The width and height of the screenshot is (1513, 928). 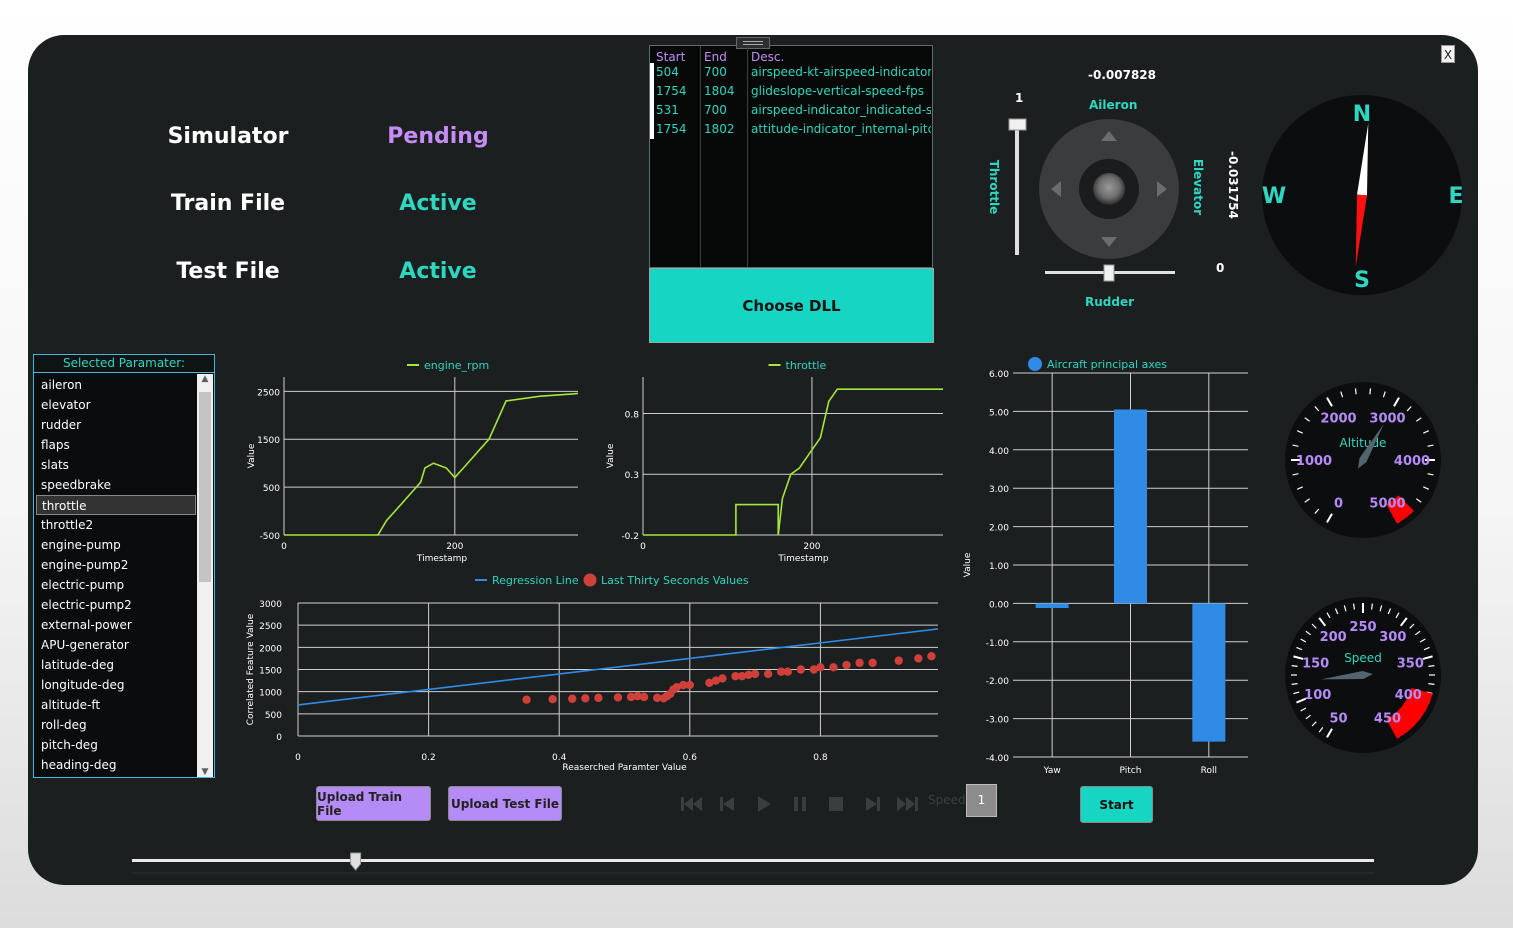 What do you see at coordinates (116, 405) in the screenshot?
I see `list-item: elevator` at bounding box center [116, 405].